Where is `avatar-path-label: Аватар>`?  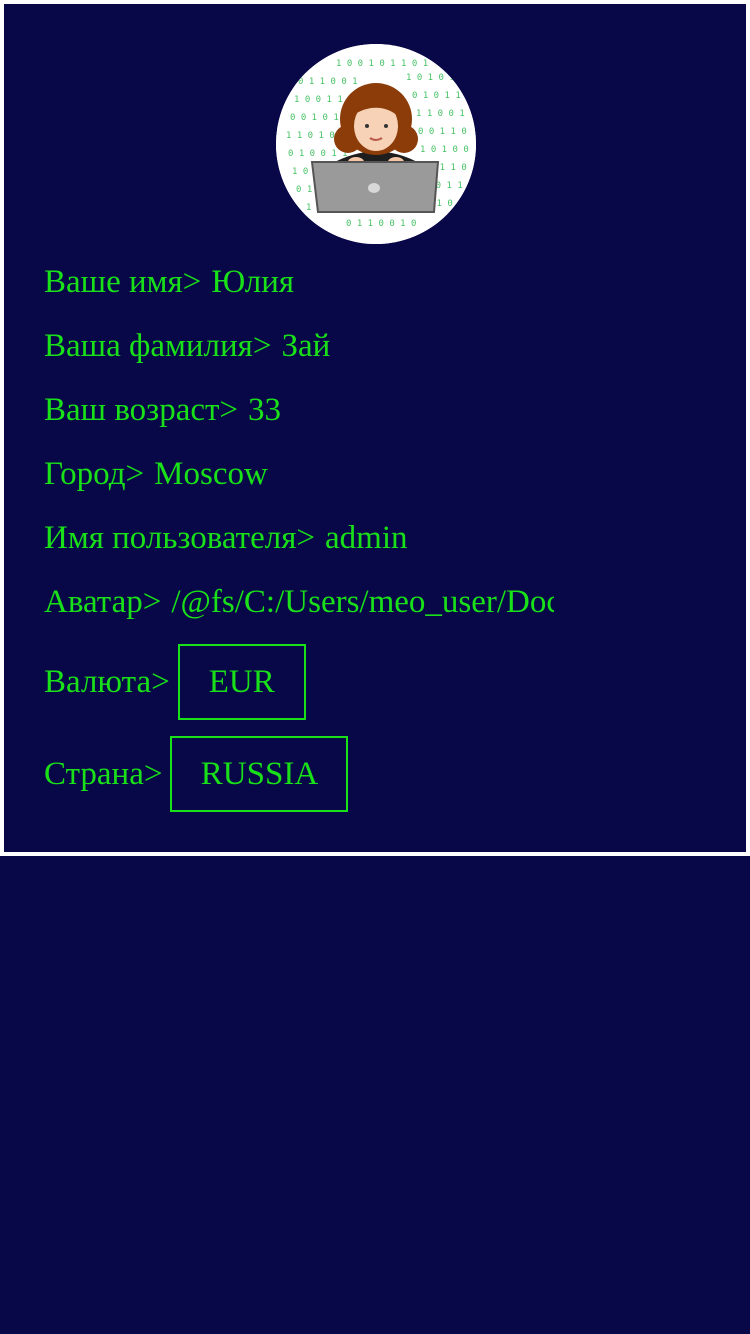 avatar-path-label: Аватар> is located at coordinates (103, 602).